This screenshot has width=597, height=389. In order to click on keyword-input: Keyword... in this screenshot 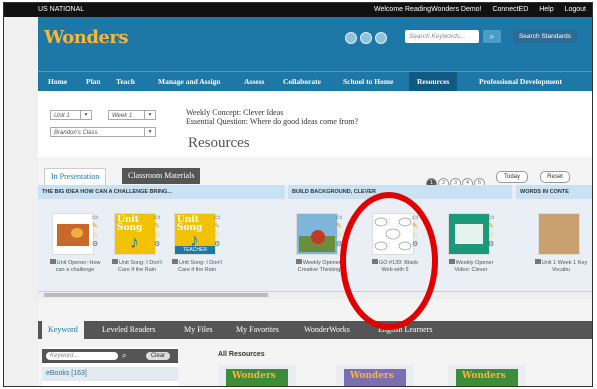, I will do `click(82, 356)`.